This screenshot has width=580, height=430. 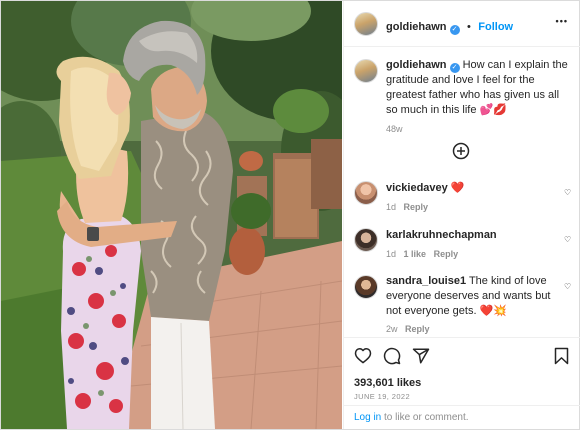 I want to click on save-button, so click(x=561, y=358).